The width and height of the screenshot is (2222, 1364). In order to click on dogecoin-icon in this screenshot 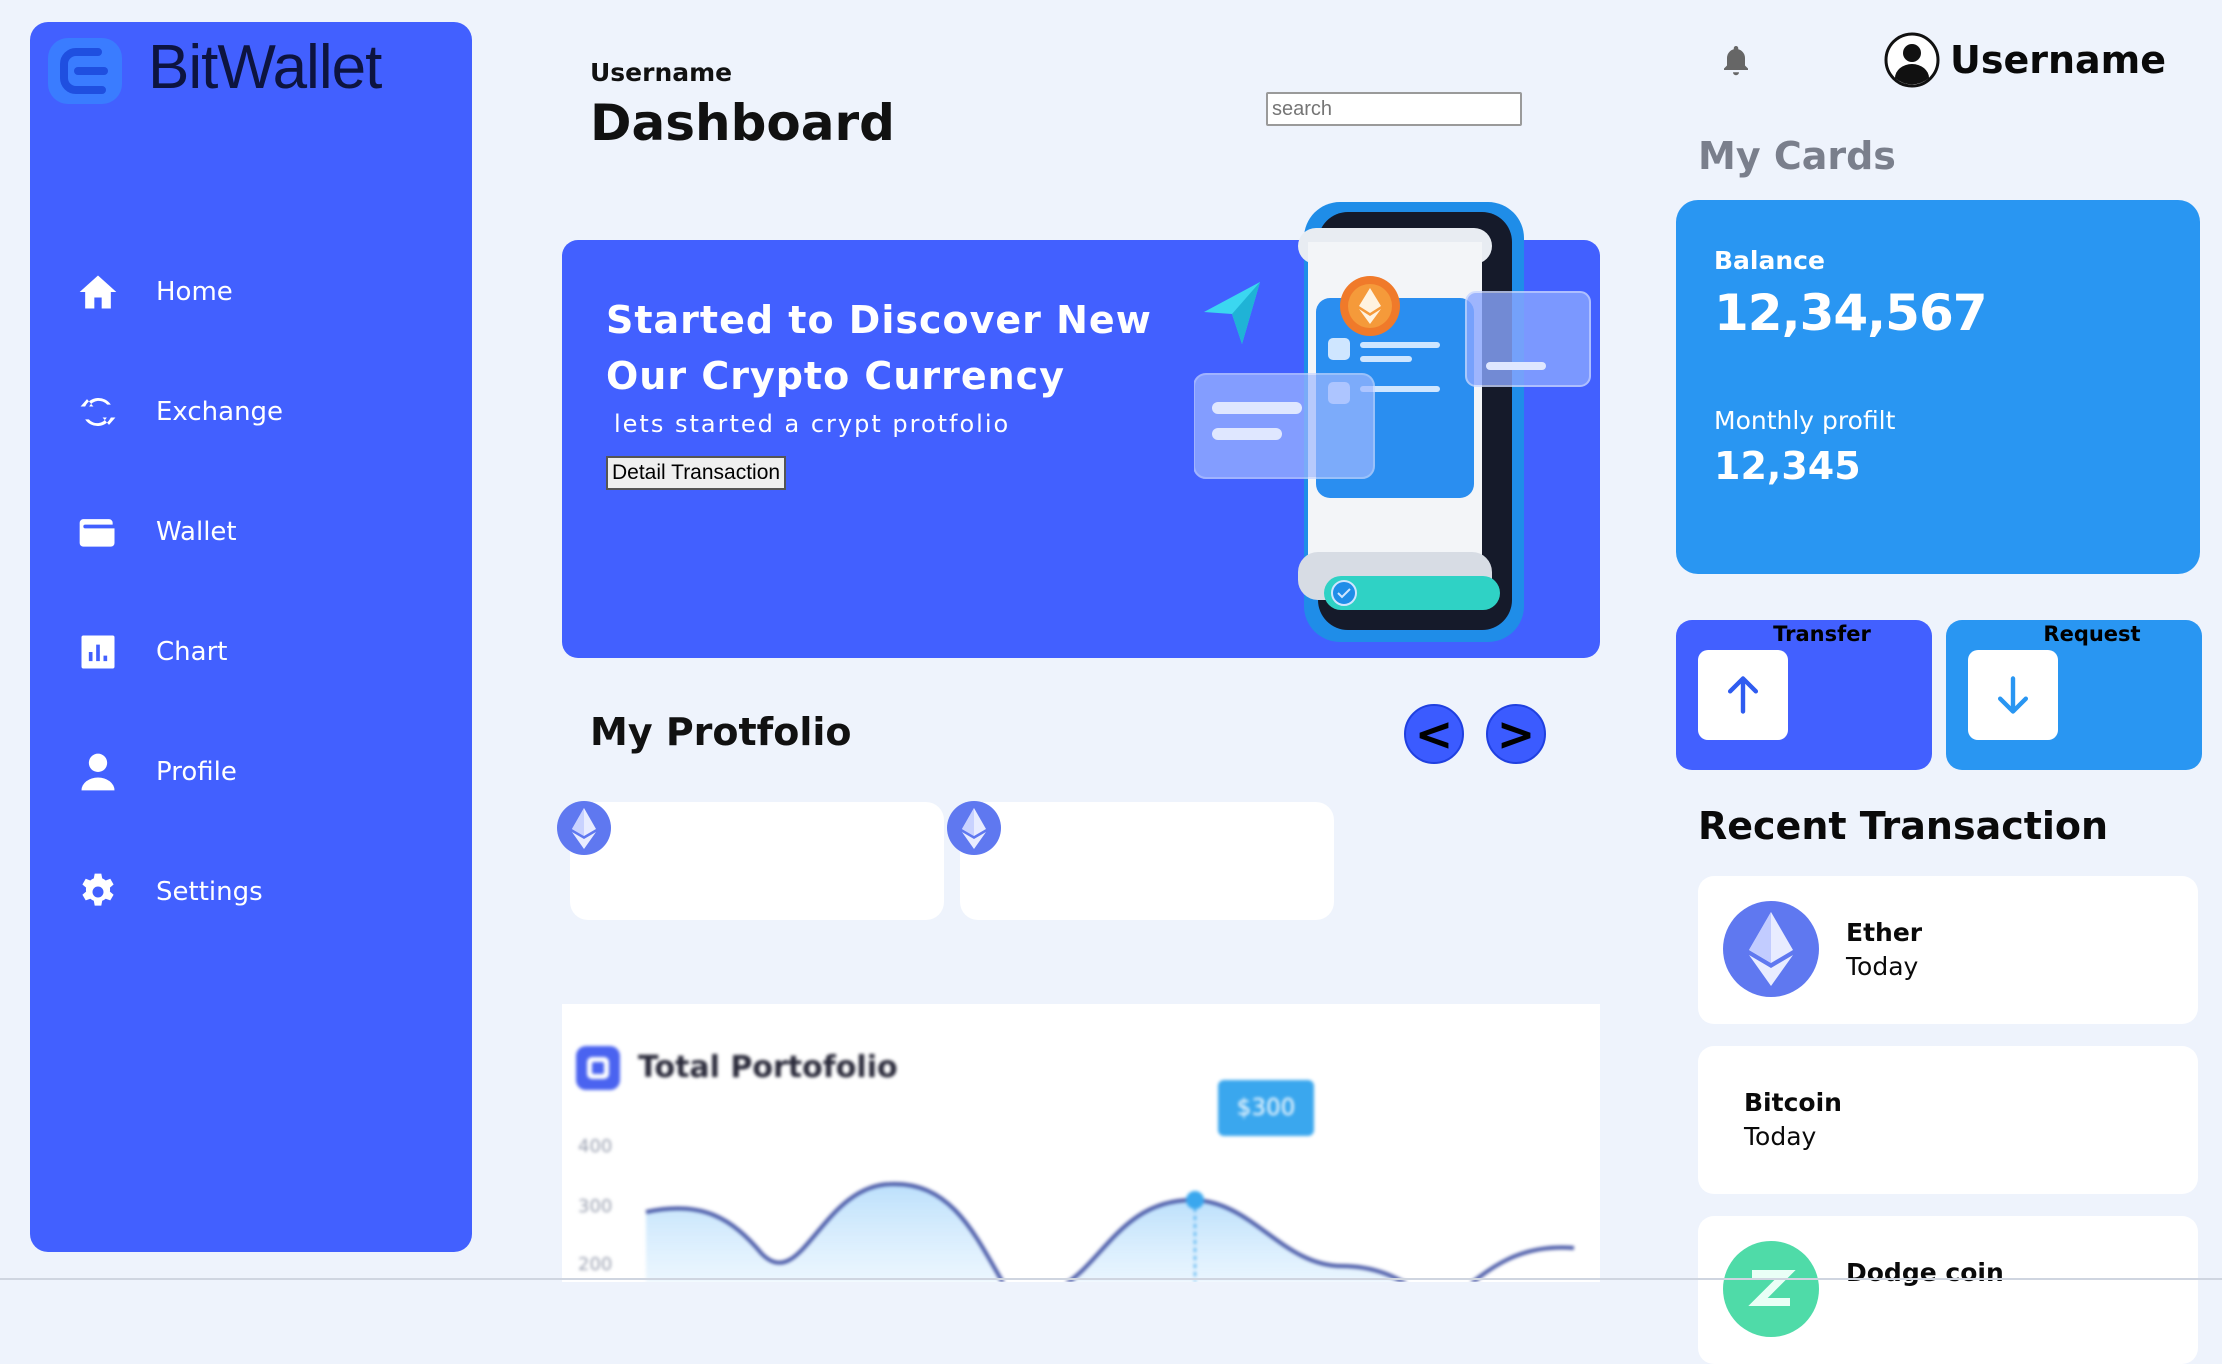, I will do `click(1771, 1289)`.